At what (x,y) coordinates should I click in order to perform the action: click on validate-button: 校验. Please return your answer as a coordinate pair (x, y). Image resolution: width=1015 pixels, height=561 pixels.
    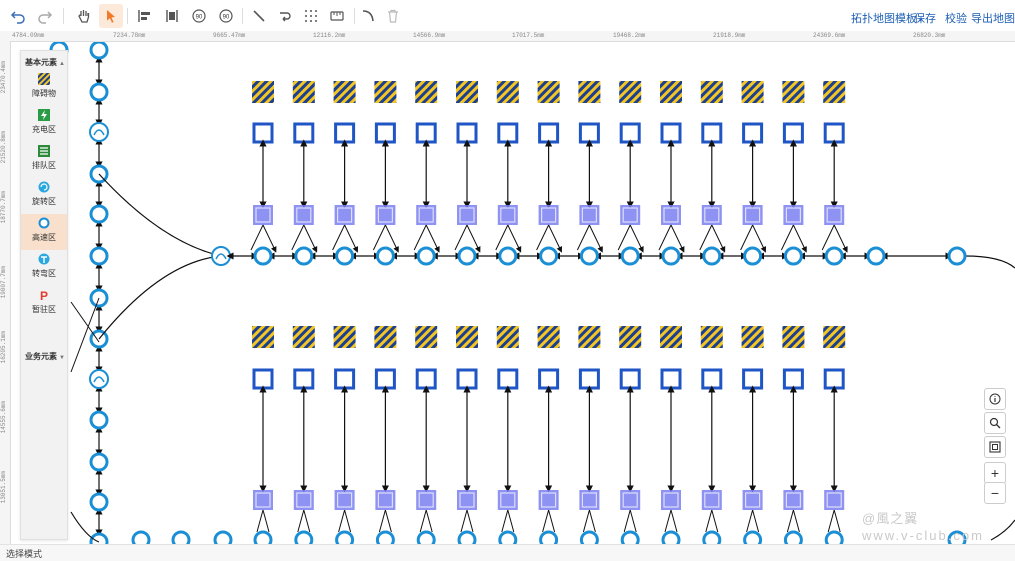
    Looking at the image, I should click on (956, 18).